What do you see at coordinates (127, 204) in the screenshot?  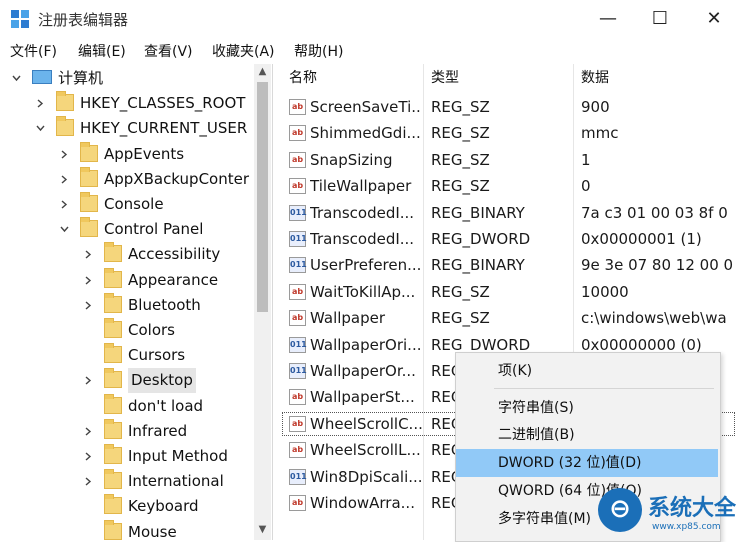 I see `tree-item: Console` at bounding box center [127, 204].